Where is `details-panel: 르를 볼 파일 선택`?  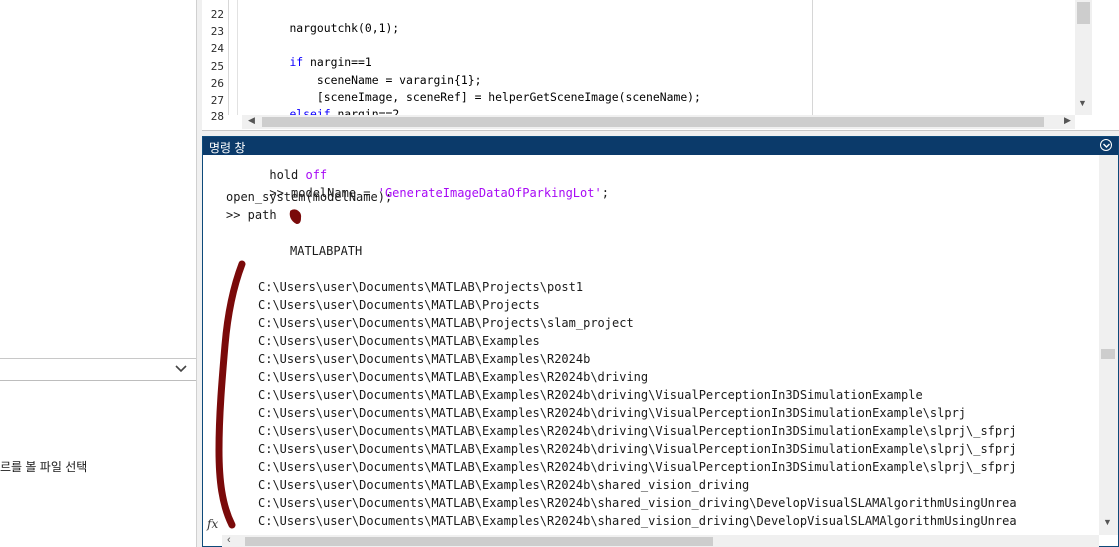 details-panel: 르를 볼 파일 선택 is located at coordinates (98, 464).